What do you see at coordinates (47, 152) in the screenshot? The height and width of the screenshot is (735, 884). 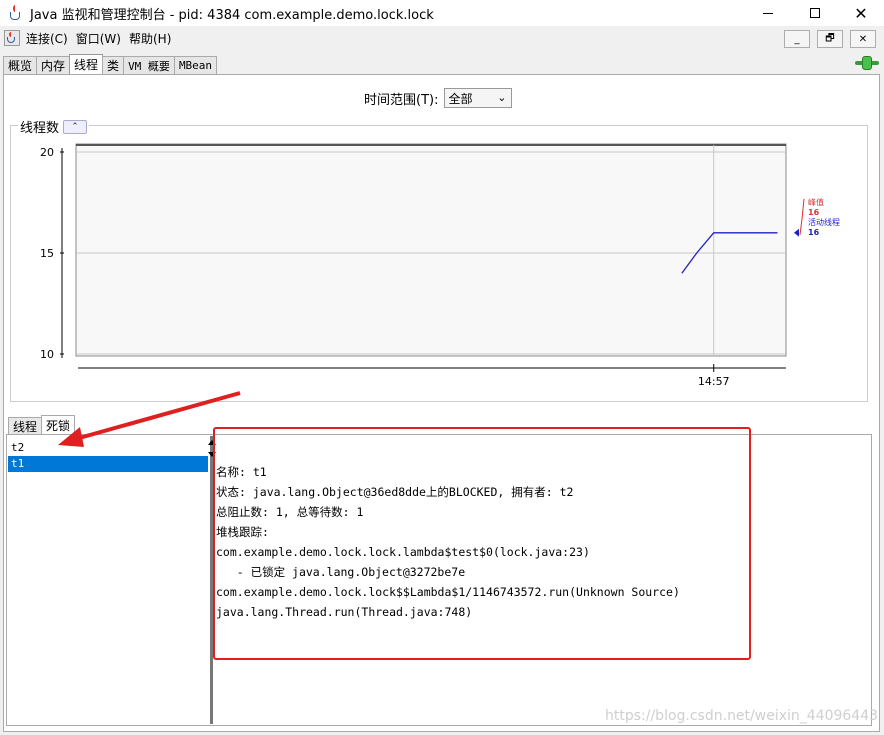 I see `y-tick-label: 20` at bounding box center [47, 152].